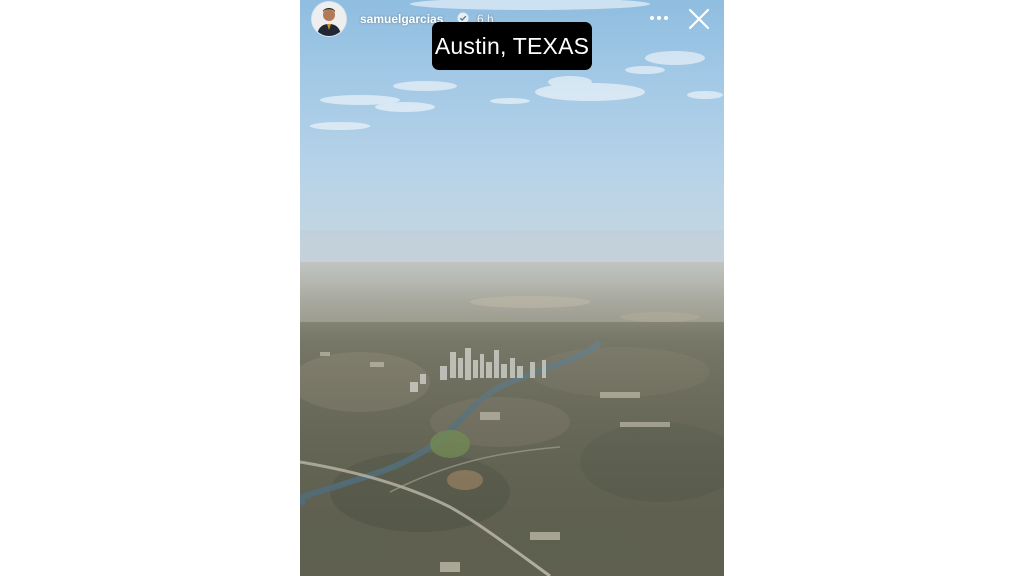 The image size is (1024, 576). What do you see at coordinates (659, 18) in the screenshot?
I see `more-options-icon` at bounding box center [659, 18].